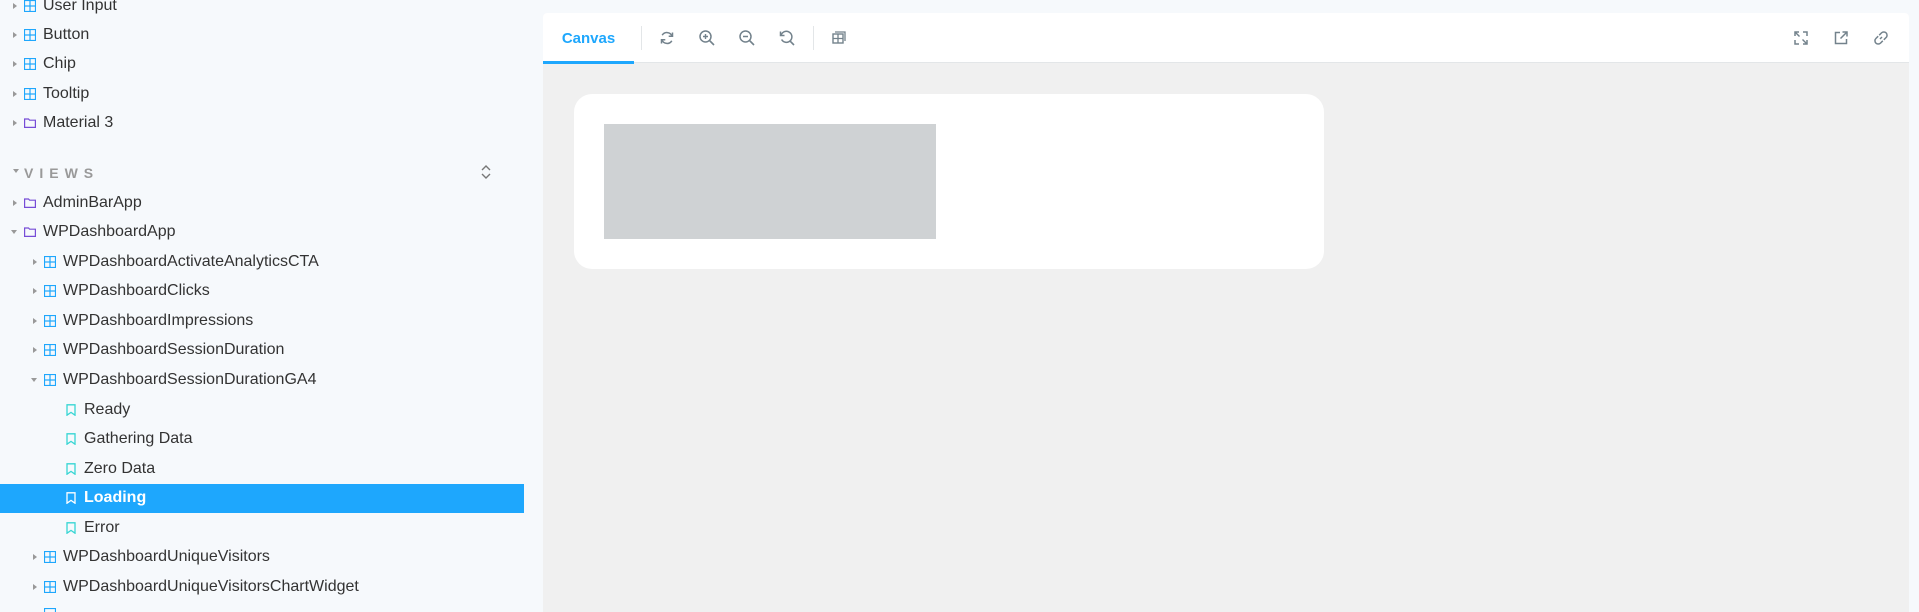 The width and height of the screenshot is (1919, 612). What do you see at coordinates (262, 410) in the screenshot?
I see `story-item-ready: Ready` at bounding box center [262, 410].